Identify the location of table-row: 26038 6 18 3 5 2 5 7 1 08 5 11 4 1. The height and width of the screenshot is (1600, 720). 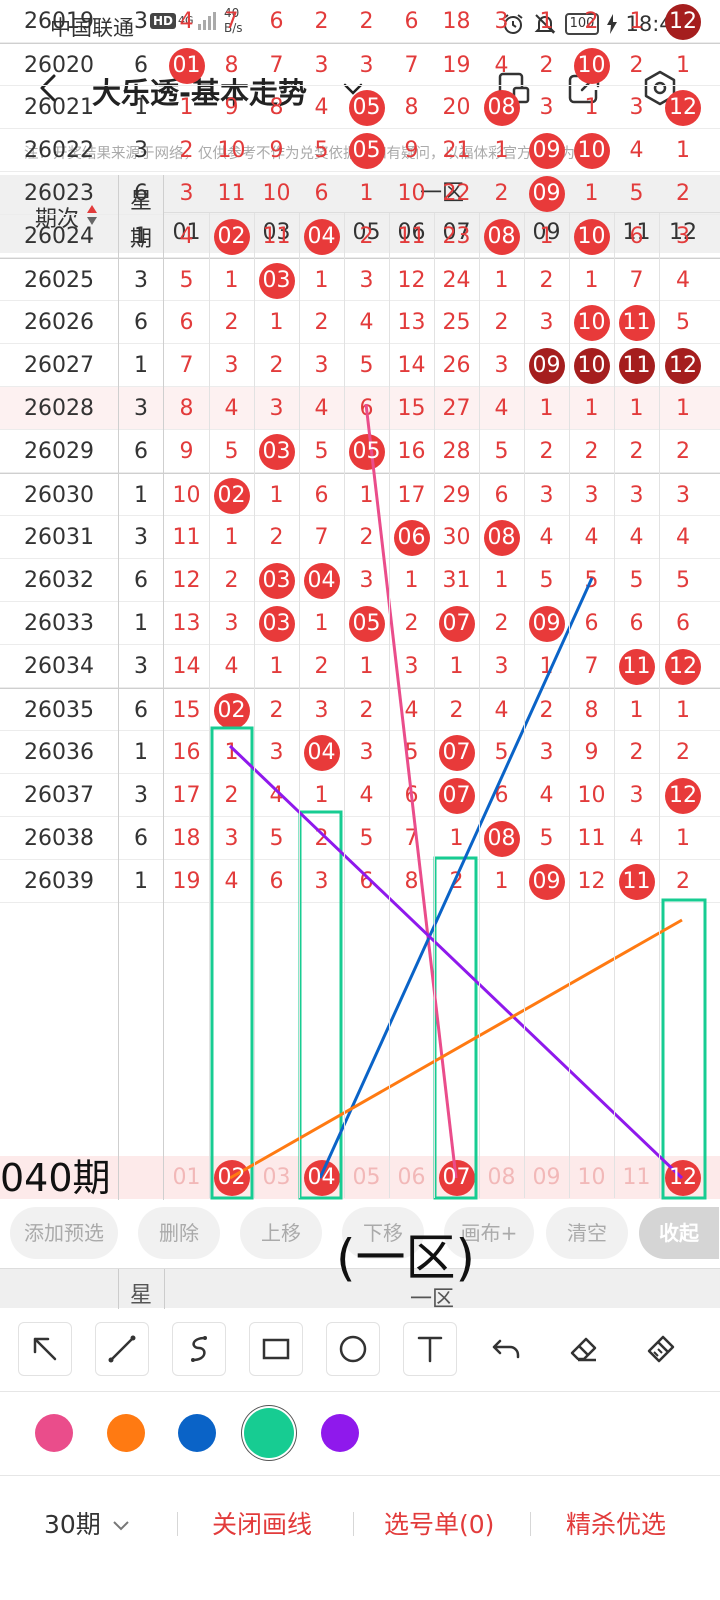
(360, 838).